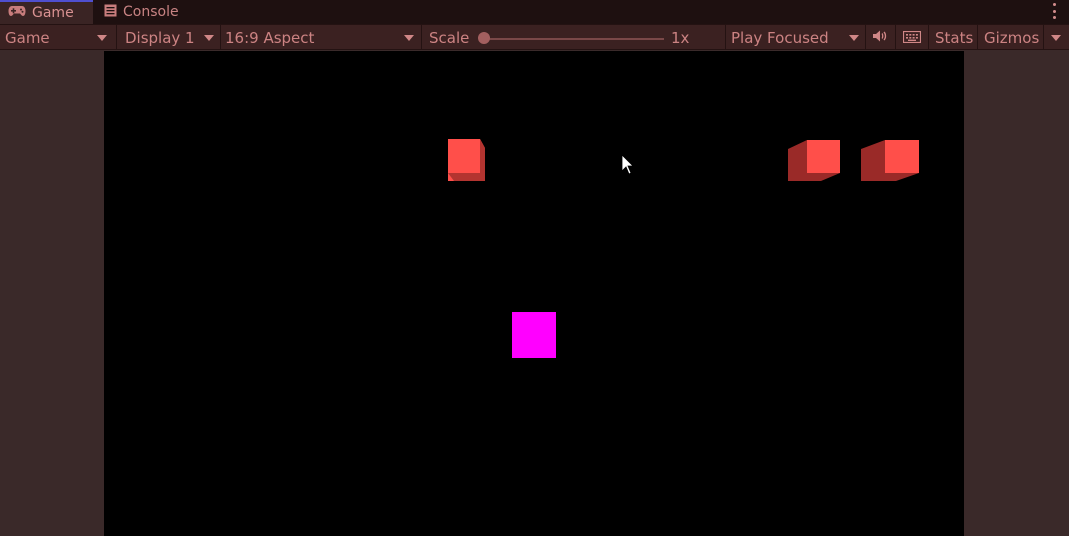 The image size is (1069, 536). I want to click on stats-button: Stats, so click(954, 37).